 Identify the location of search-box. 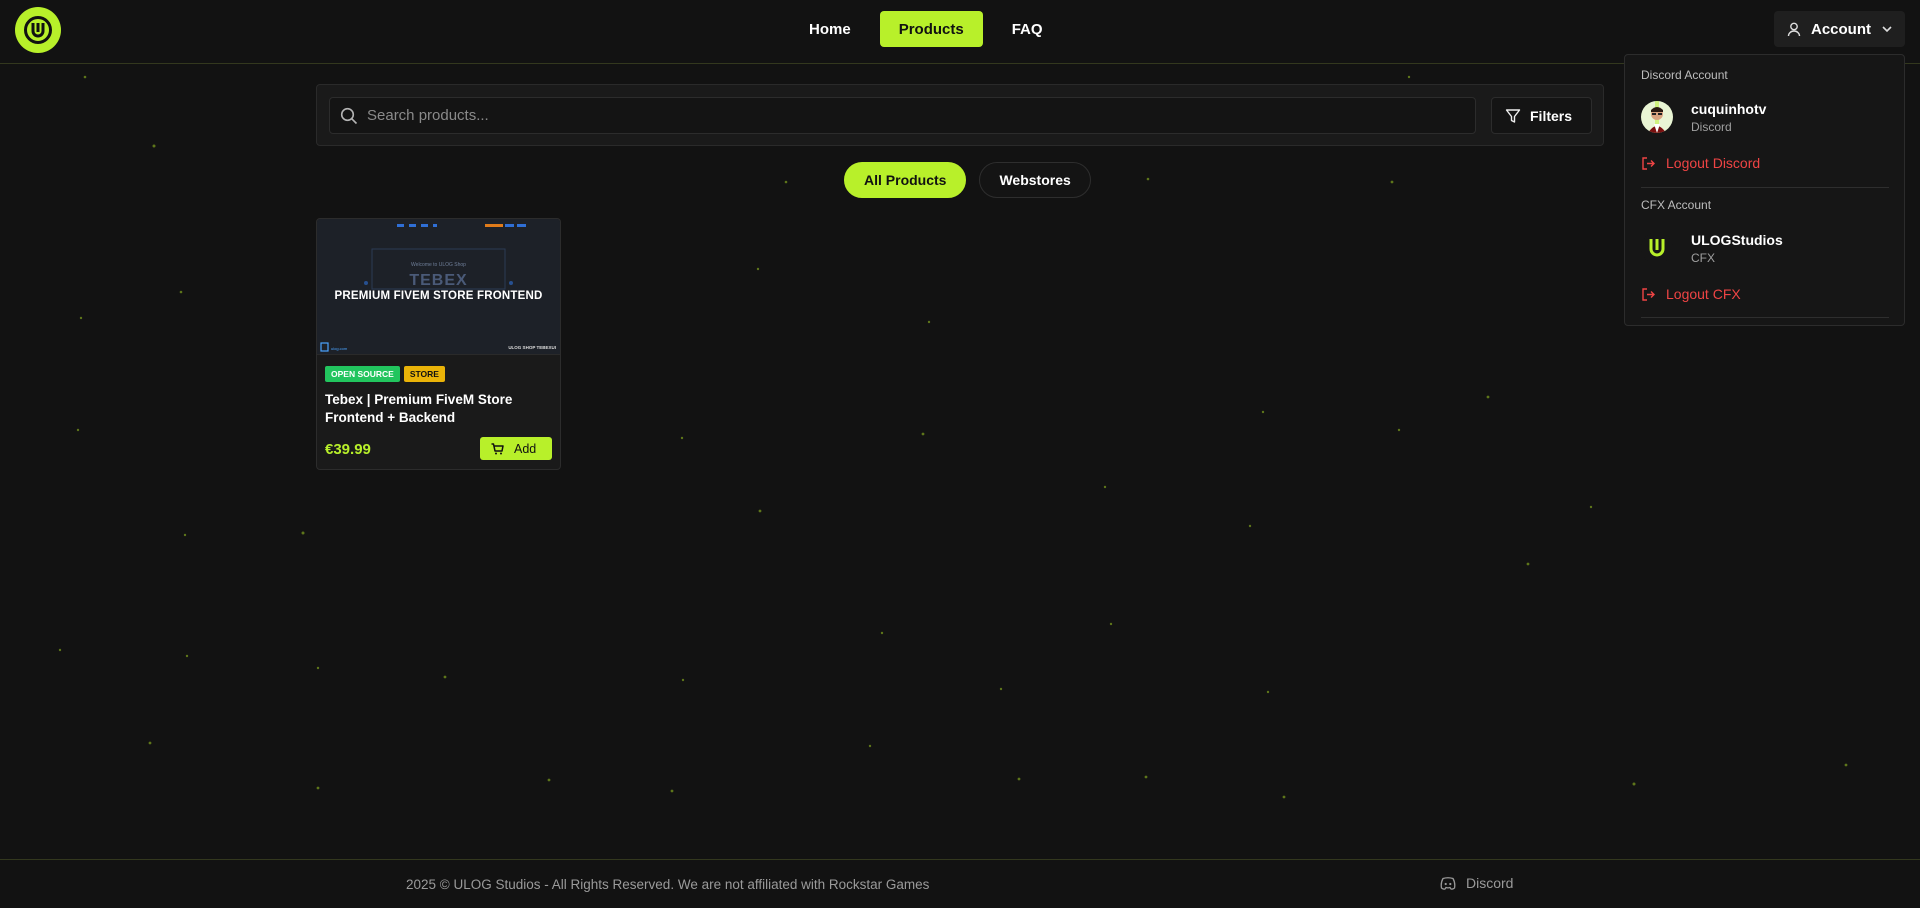
(902, 115).